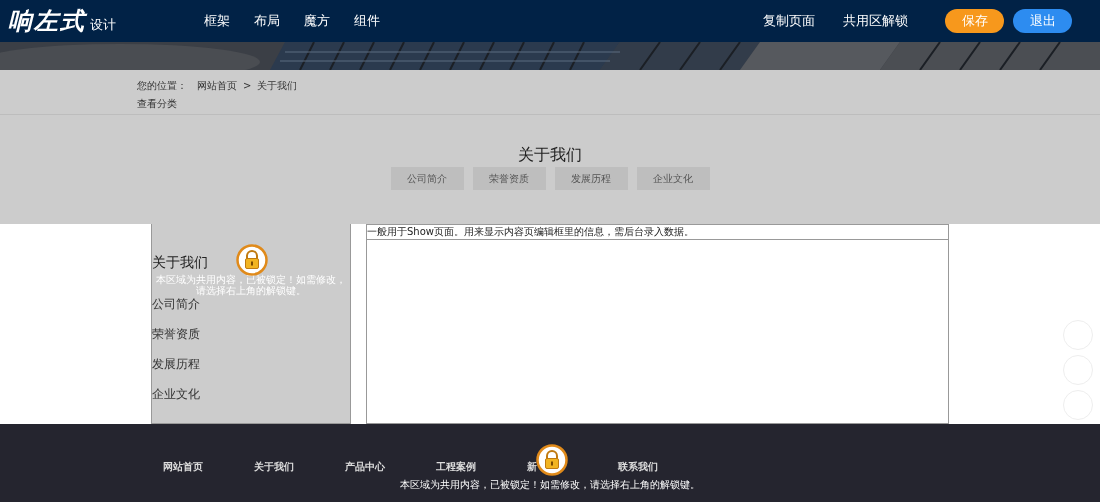 The height and width of the screenshot is (502, 1100). I want to click on footer-link: 产品中心, so click(365, 466).